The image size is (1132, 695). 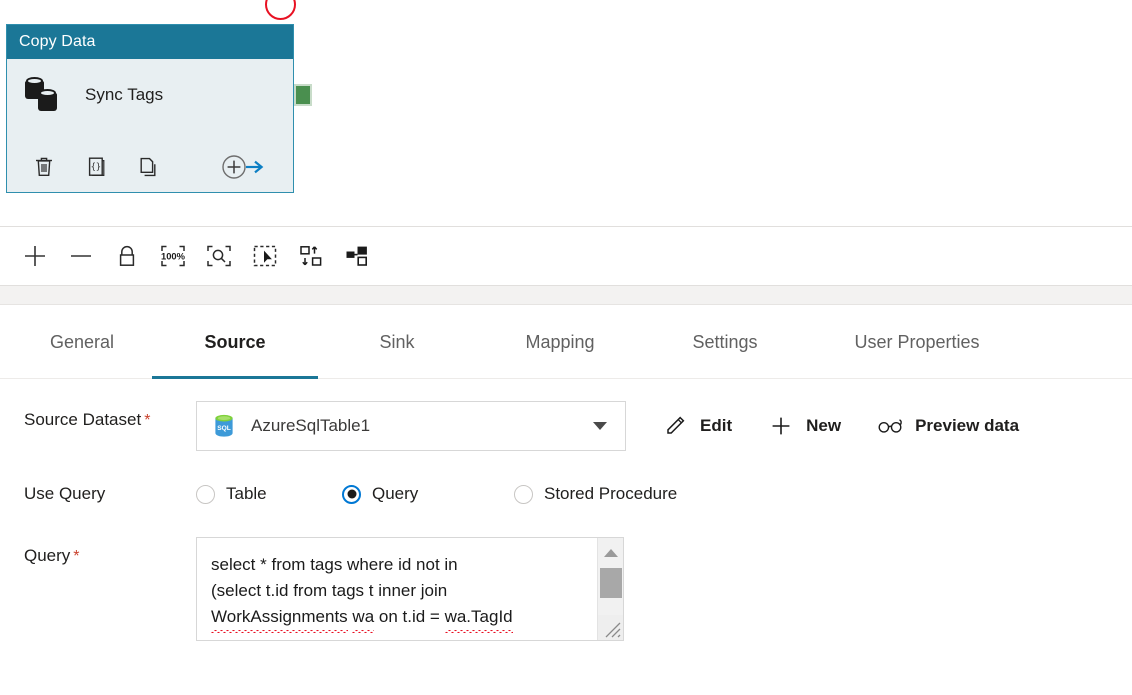 What do you see at coordinates (205, 494) in the screenshot?
I see `radio-mark-table` at bounding box center [205, 494].